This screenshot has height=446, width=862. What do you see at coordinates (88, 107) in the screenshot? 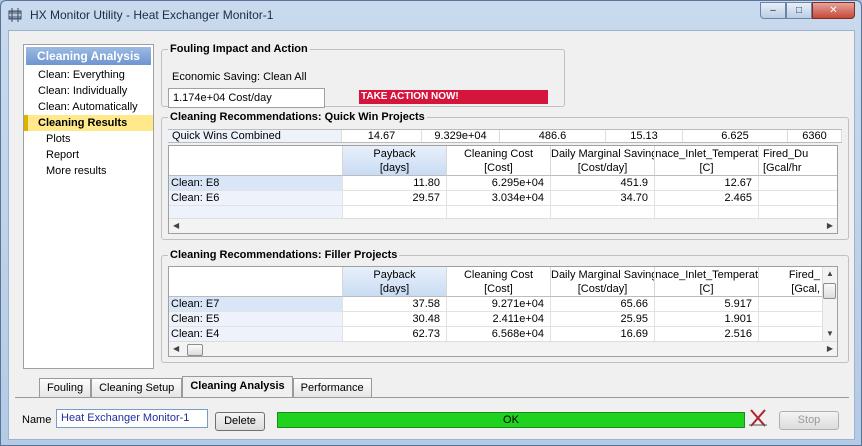
I see `nav-item-clean-automatically: Clean: Automatically` at bounding box center [88, 107].